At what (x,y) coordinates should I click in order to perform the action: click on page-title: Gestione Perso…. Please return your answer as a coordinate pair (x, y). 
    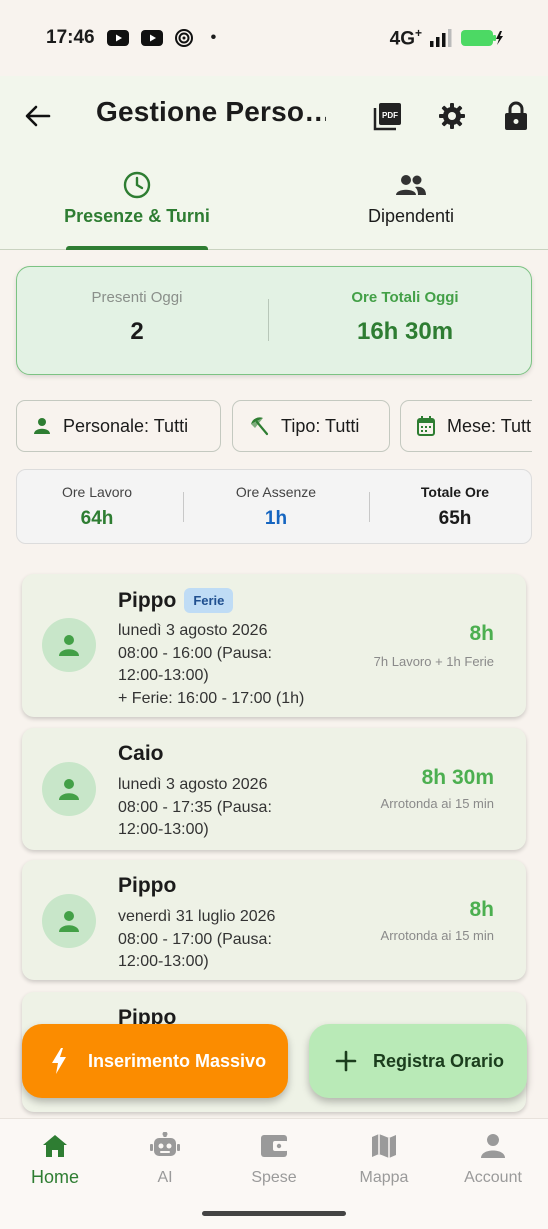
    Looking at the image, I should click on (211, 111).